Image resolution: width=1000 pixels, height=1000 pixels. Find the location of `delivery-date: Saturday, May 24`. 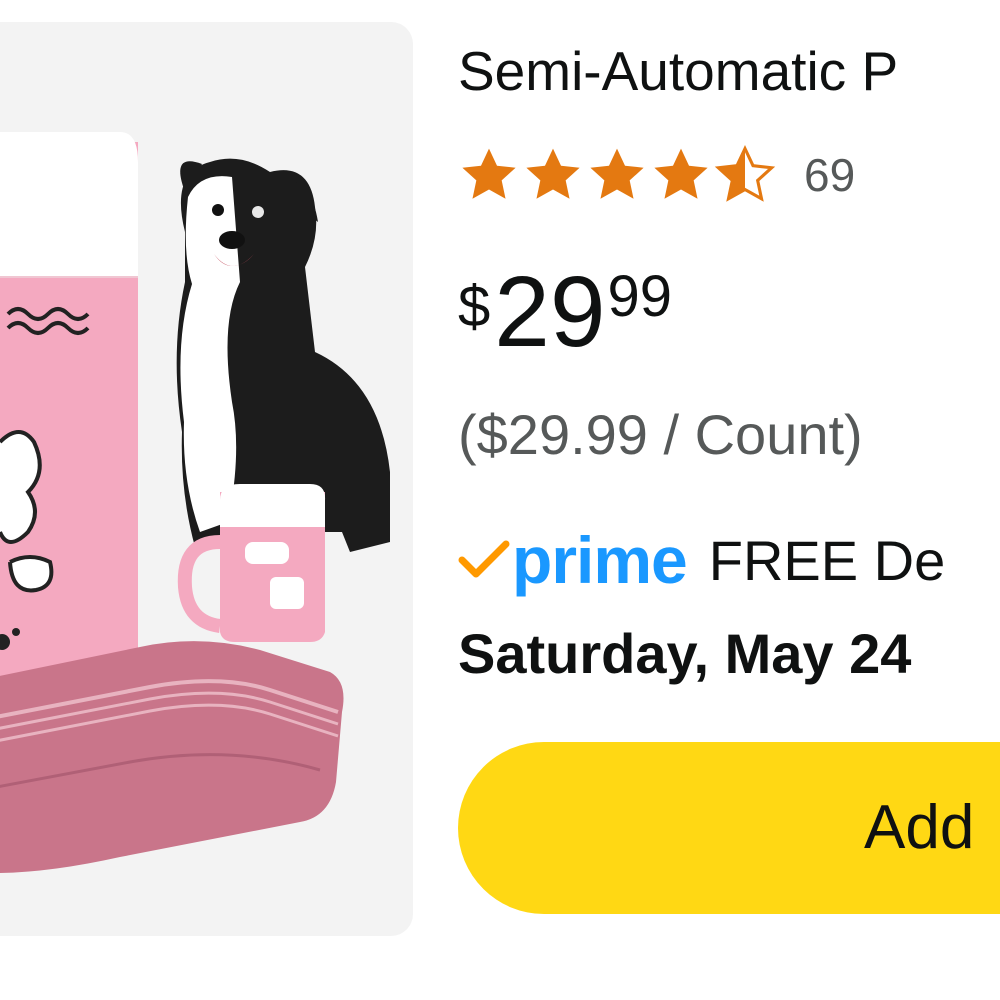

delivery-date: Saturday, May 24 is located at coordinates (685, 653).